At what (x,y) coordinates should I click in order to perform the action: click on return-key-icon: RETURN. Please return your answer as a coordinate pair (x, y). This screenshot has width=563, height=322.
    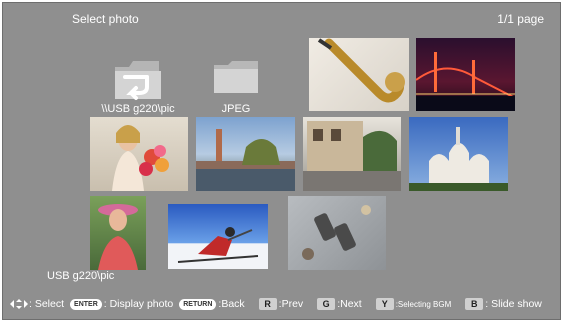
    Looking at the image, I should click on (198, 304).